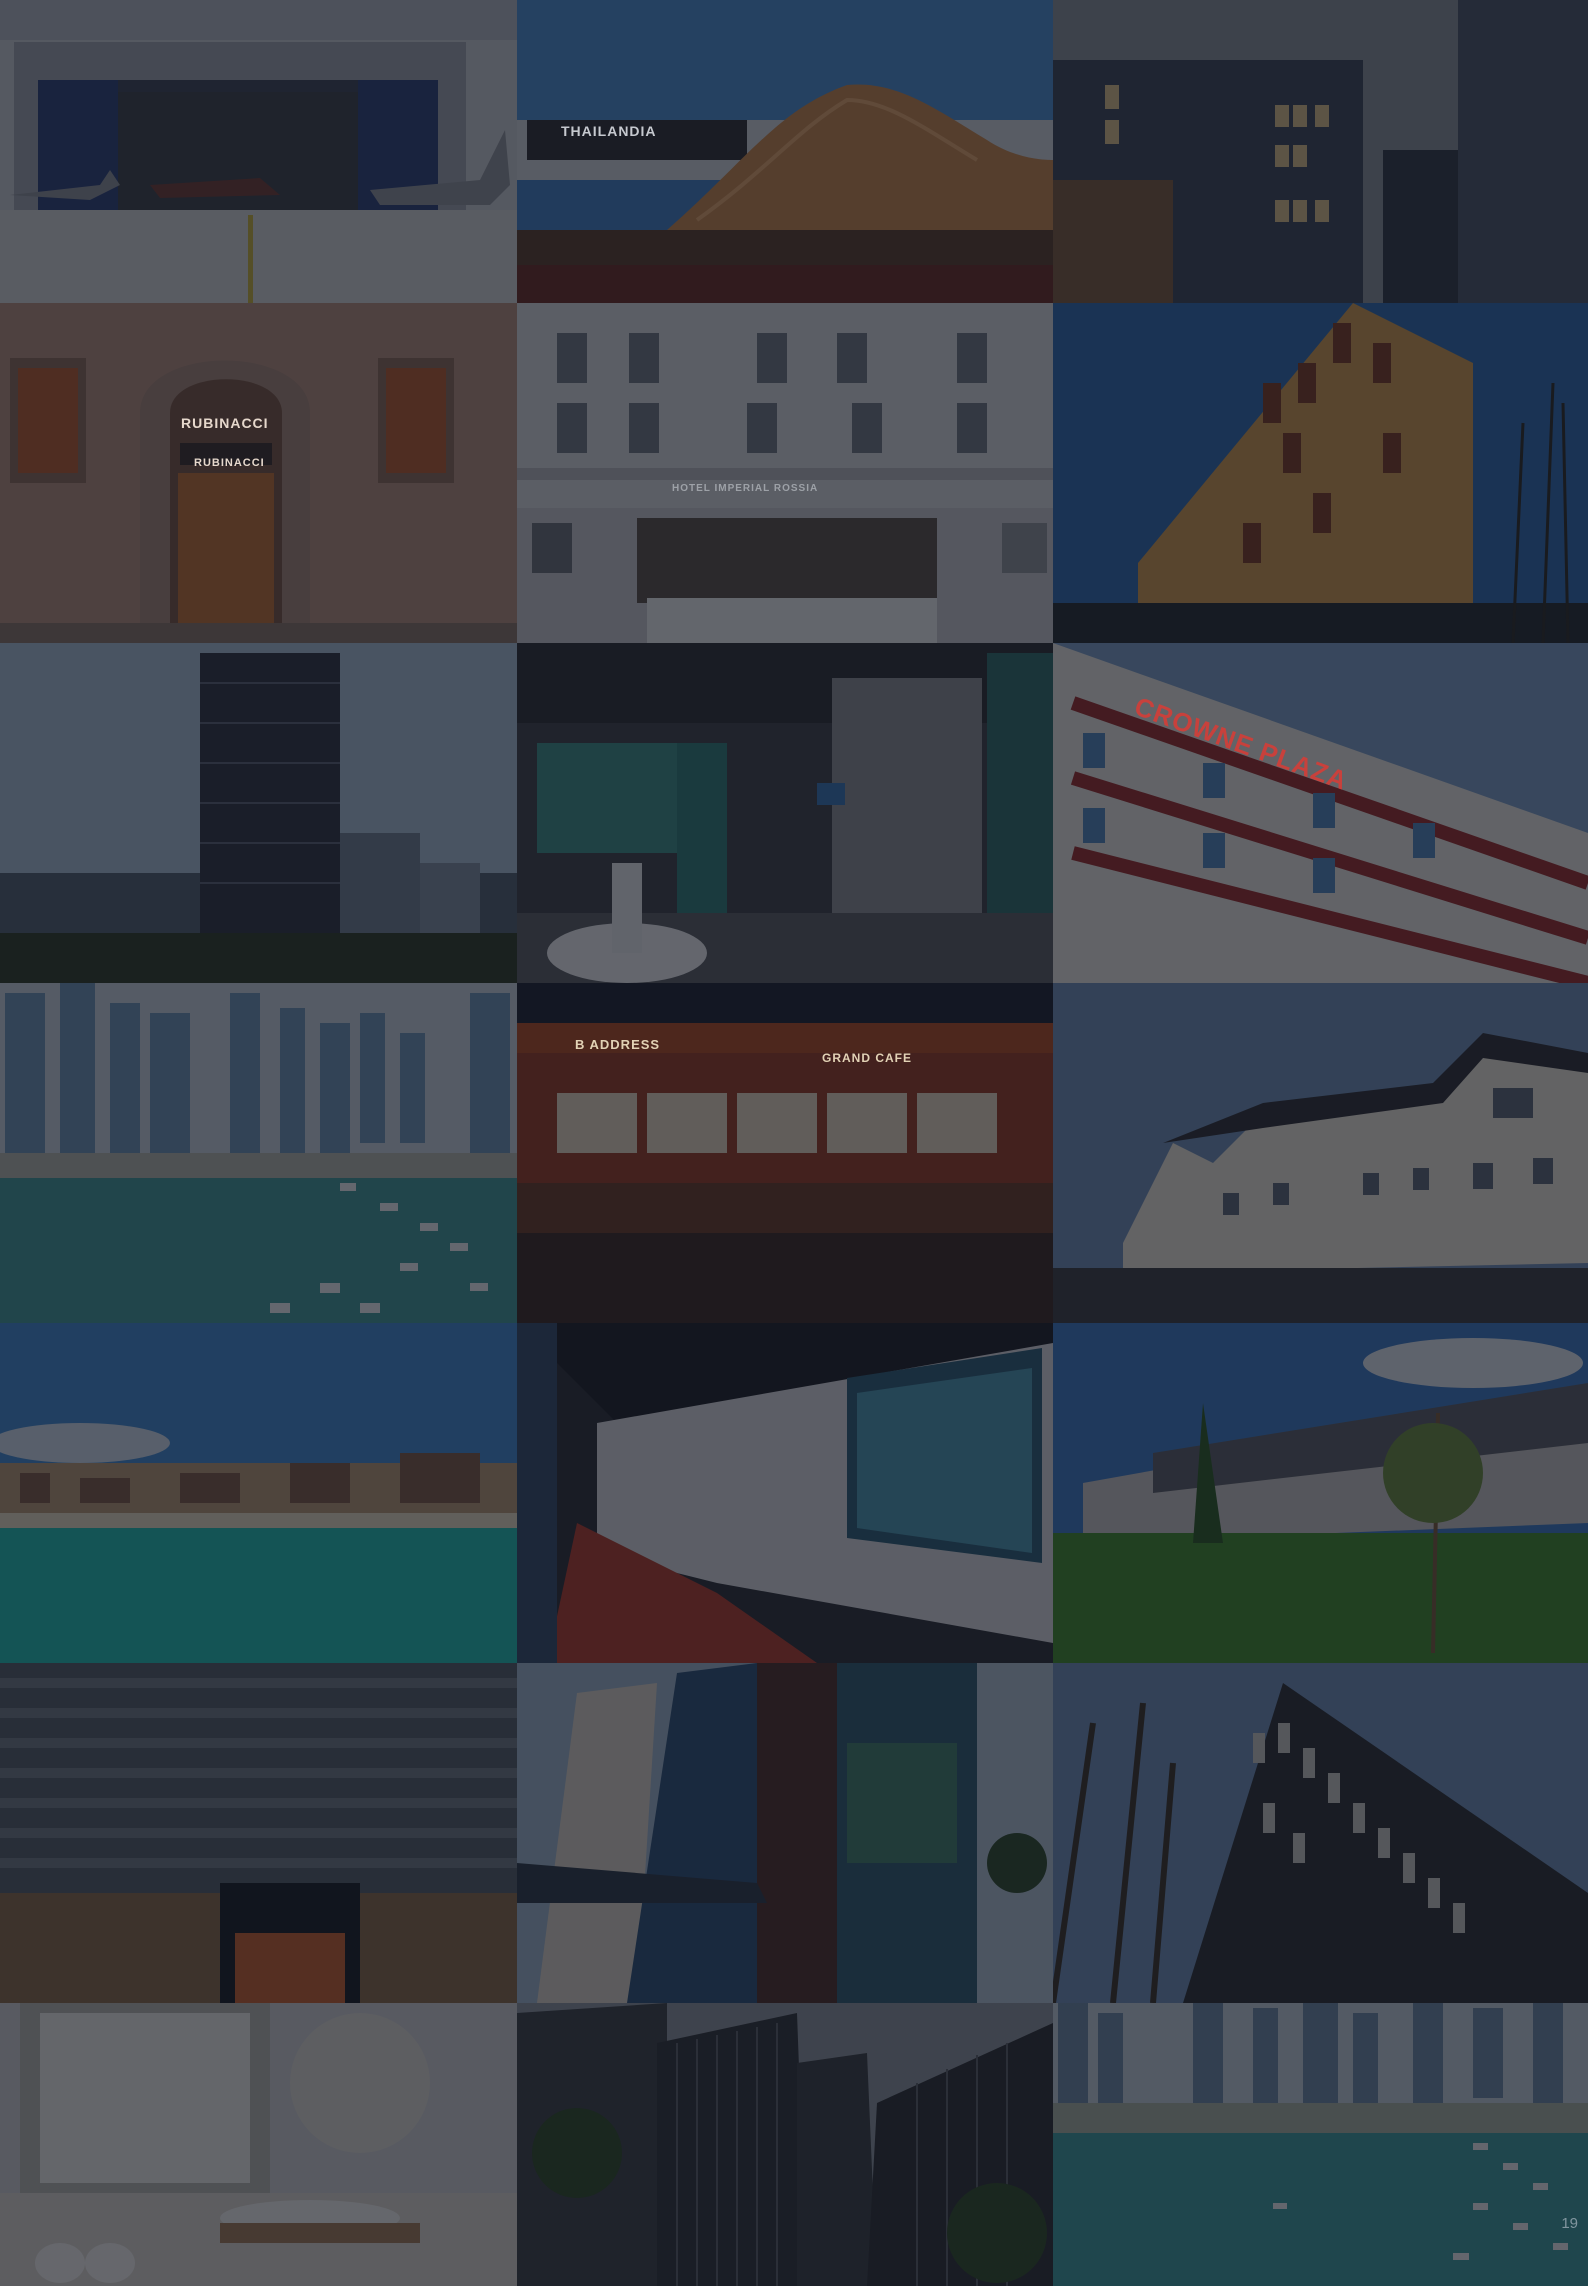 The width and height of the screenshot is (1588, 2286). Describe the element at coordinates (1569, 2223) in the screenshot. I see `page-number: 19` at that location.